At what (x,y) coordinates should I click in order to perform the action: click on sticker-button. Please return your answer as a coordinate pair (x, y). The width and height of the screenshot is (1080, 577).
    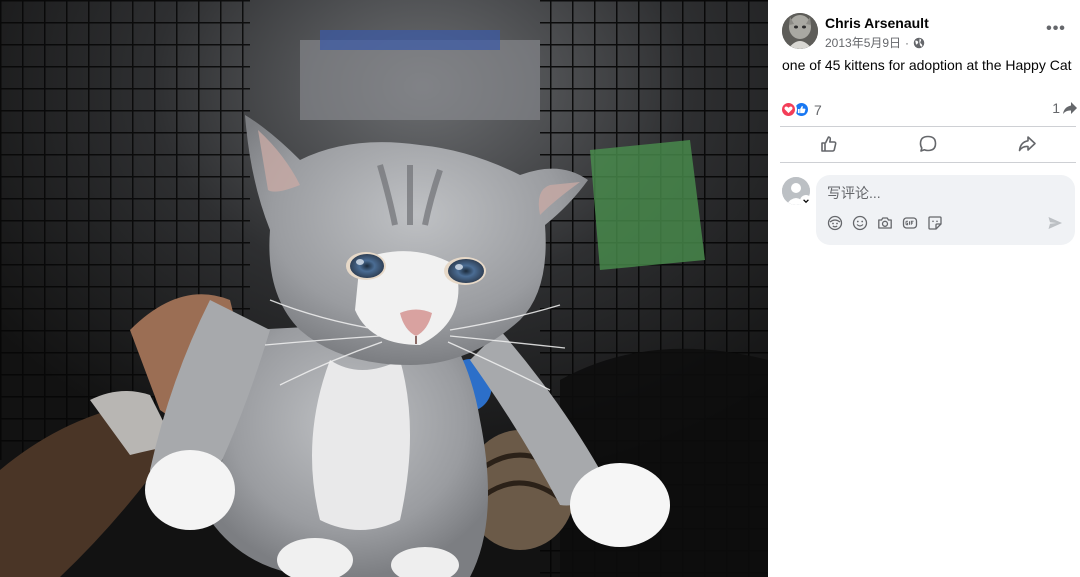
    Looking at the image, I should click on (935, 223).